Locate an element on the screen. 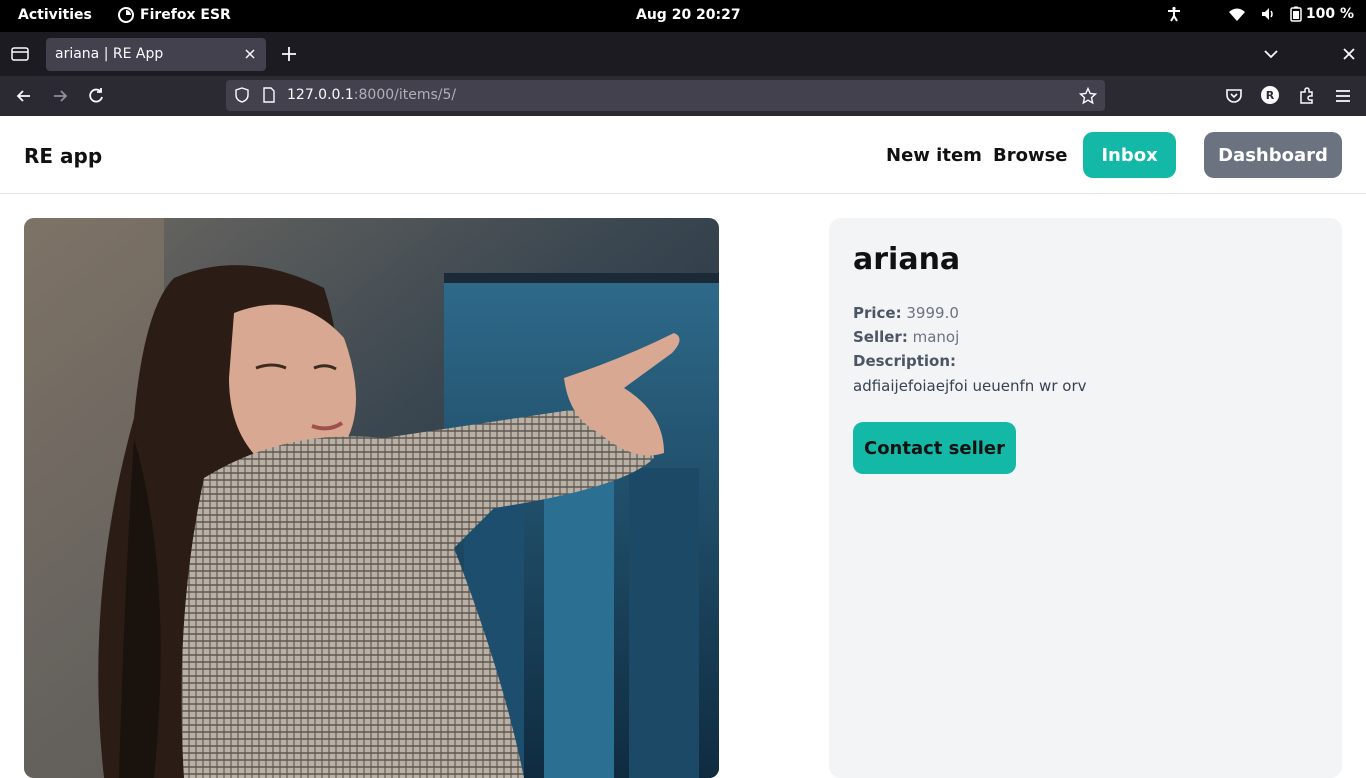  back-arrow-icon is located at coordinates (24, 96).